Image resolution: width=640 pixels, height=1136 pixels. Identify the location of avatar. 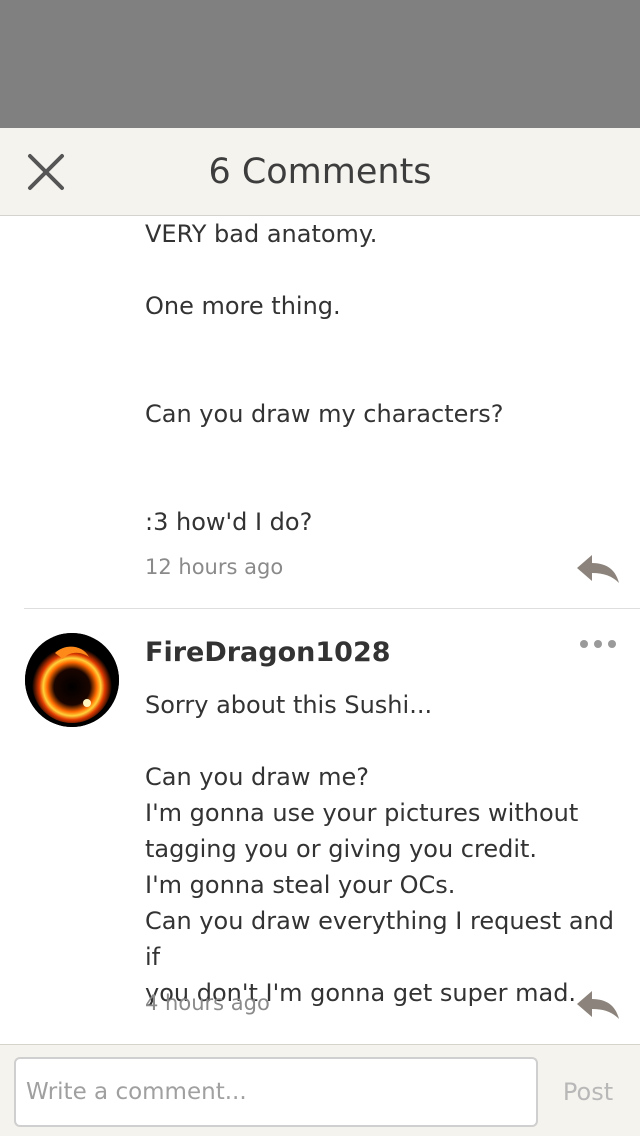
(72, 680).